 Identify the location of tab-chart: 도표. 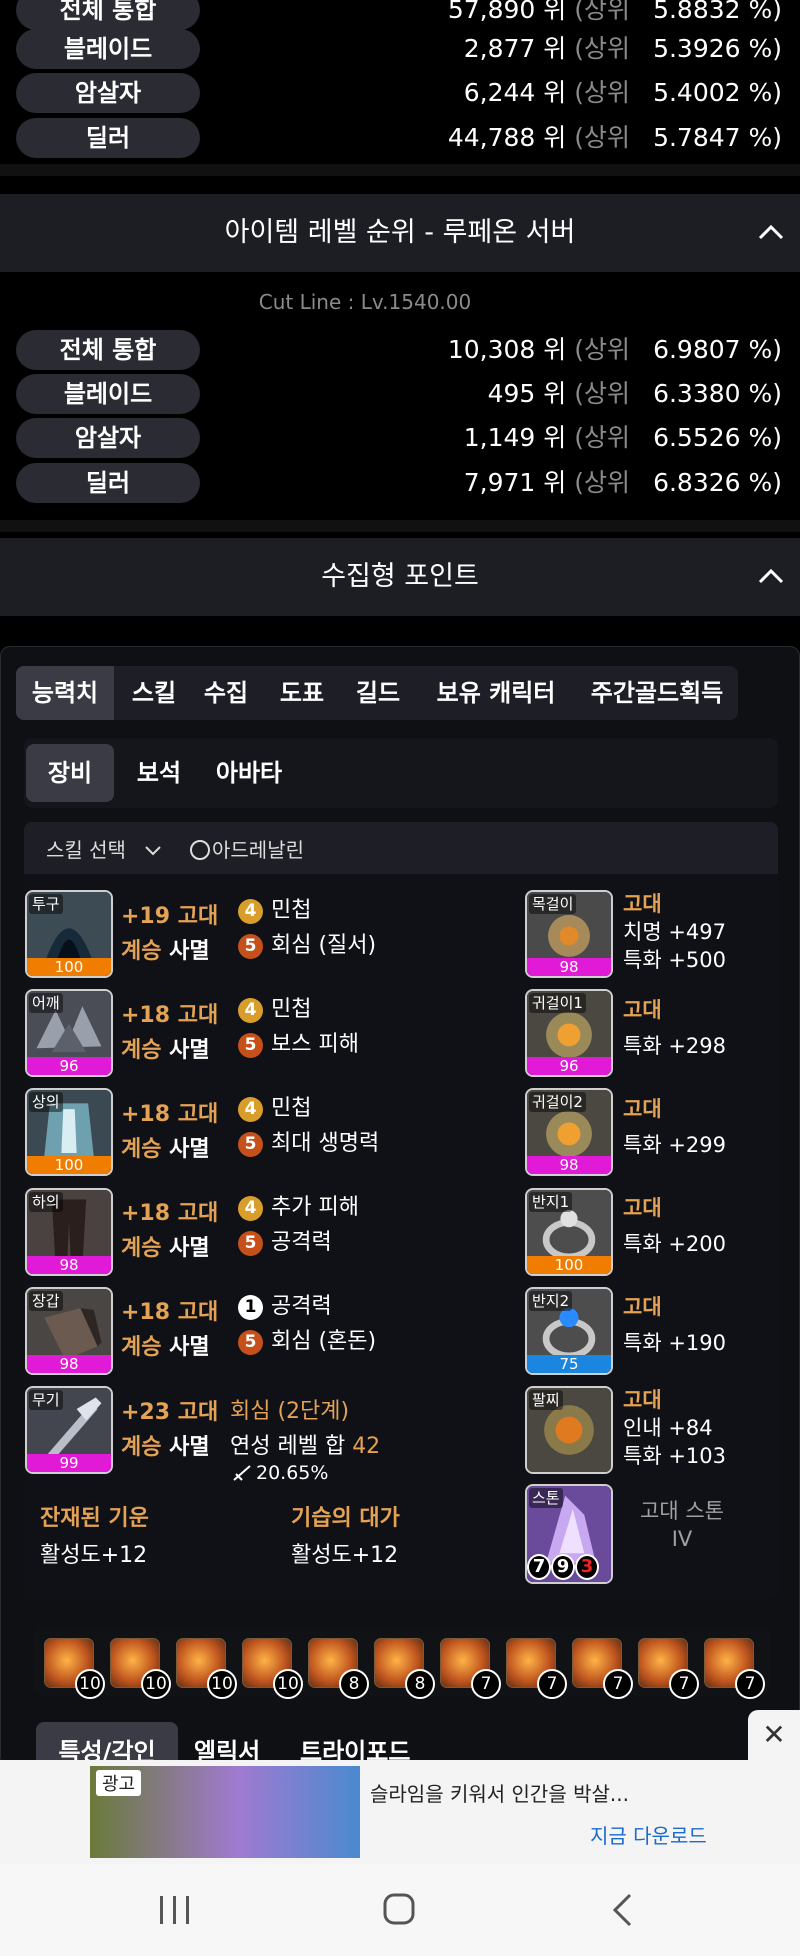
(302, 693).